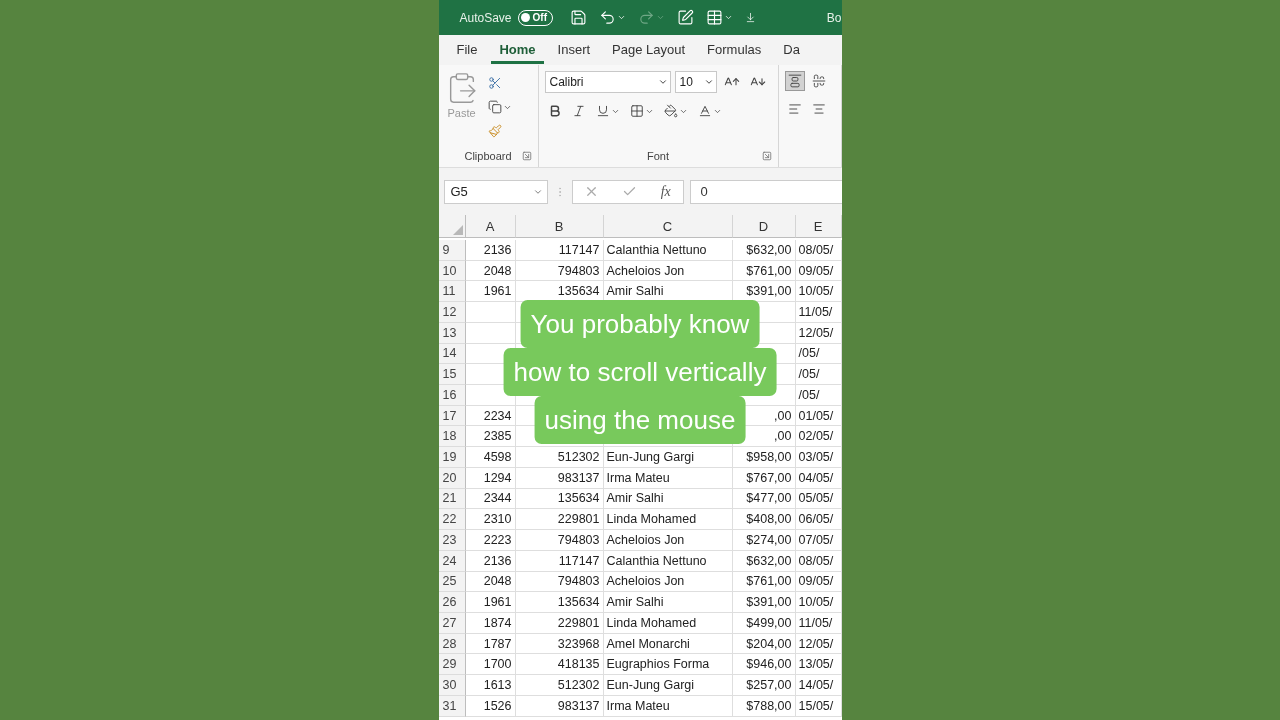 Image resolution: width=1280 pixels, height=720 pixels. I want to click on autosave-label: AutoSave, so click(485, 17).